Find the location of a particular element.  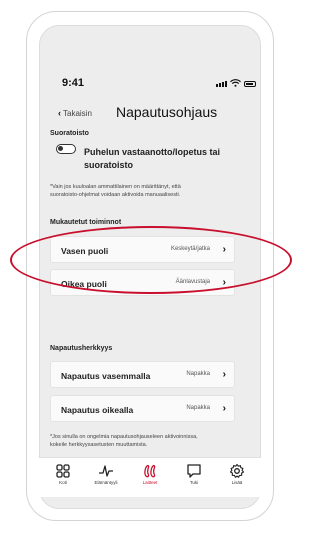

section-label-herkkyys: Napautusherkkyys is located at coordinates (81, 348).